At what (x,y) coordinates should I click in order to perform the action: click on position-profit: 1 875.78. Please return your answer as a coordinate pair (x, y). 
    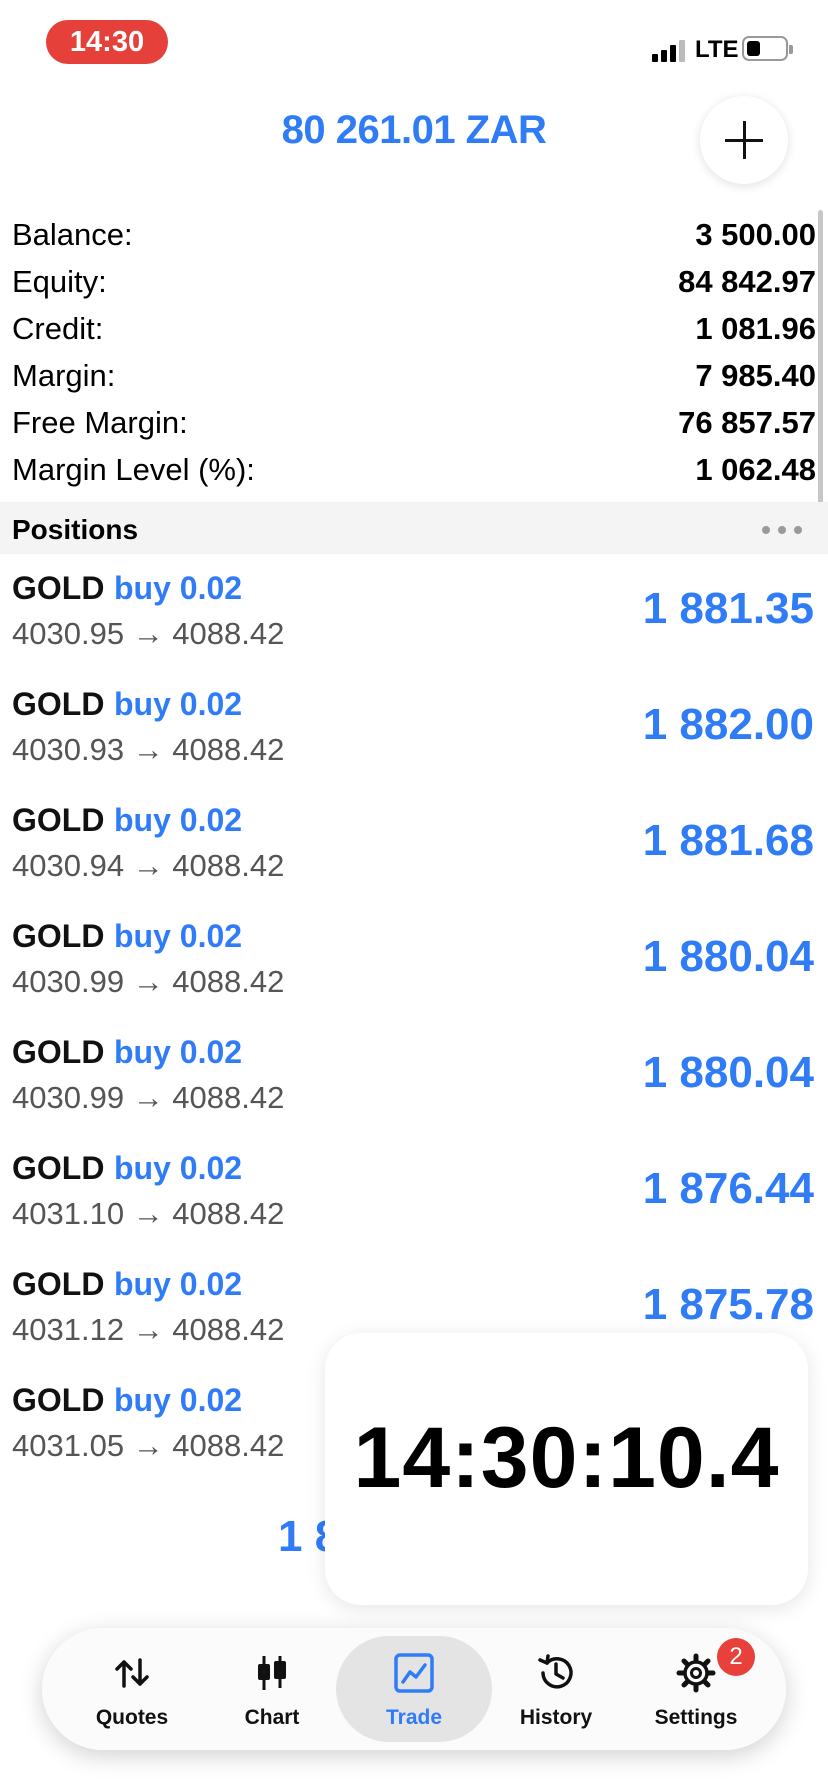
    Looking at the image, I should click on (728, 1304).